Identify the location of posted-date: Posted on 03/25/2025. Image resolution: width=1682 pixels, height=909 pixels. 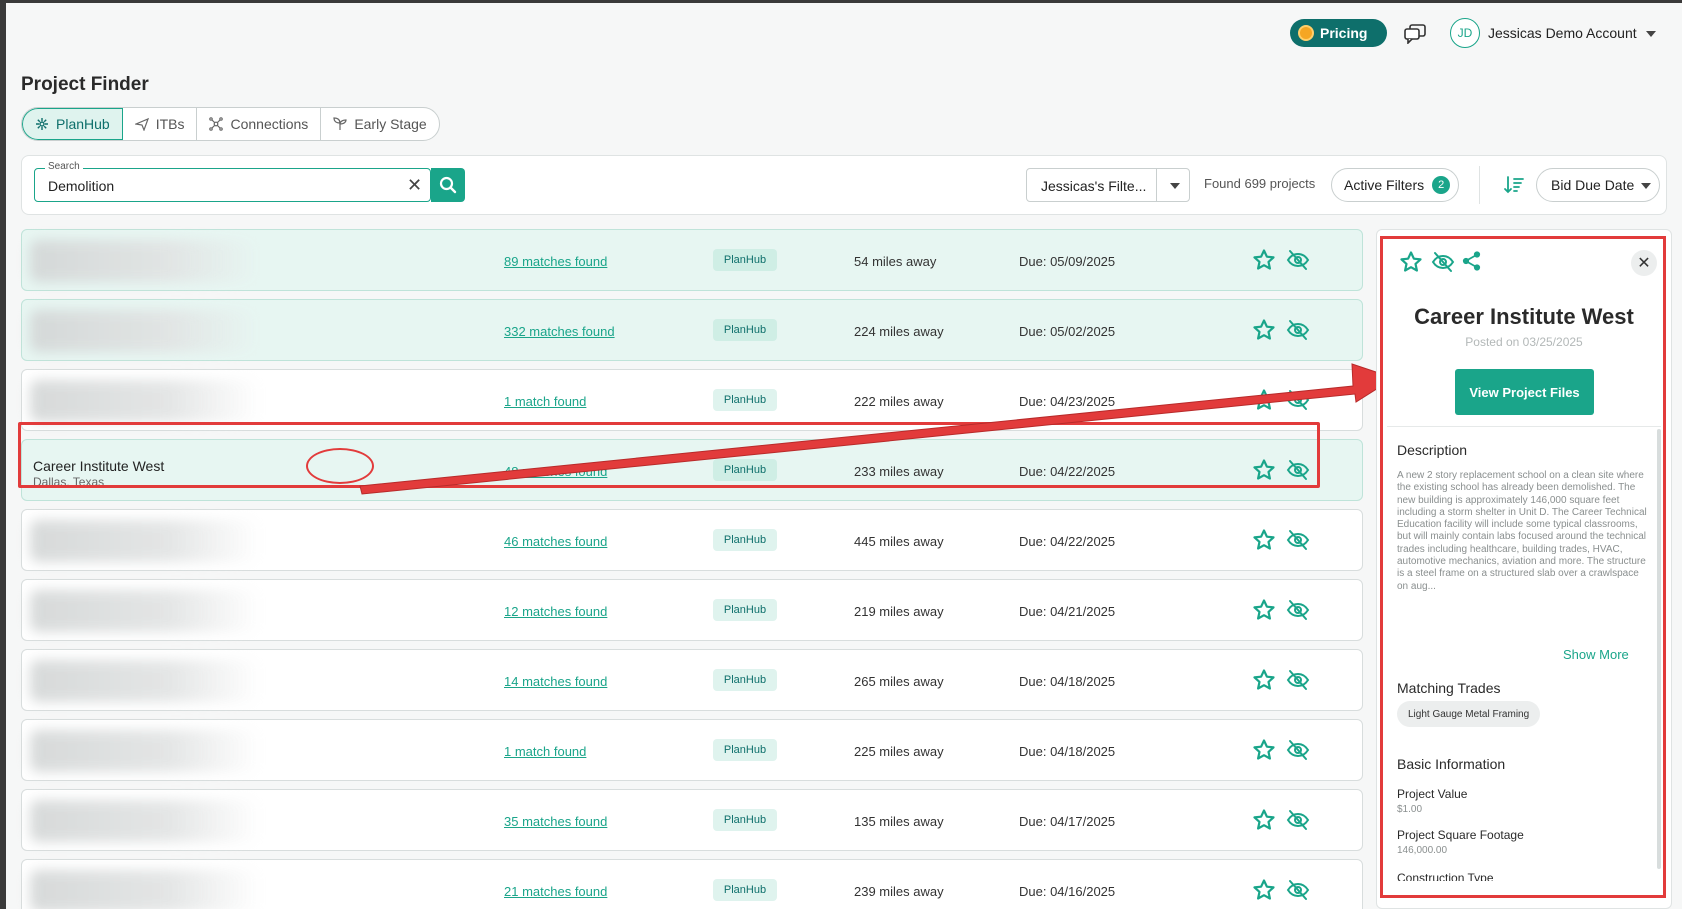
(1524, 342).